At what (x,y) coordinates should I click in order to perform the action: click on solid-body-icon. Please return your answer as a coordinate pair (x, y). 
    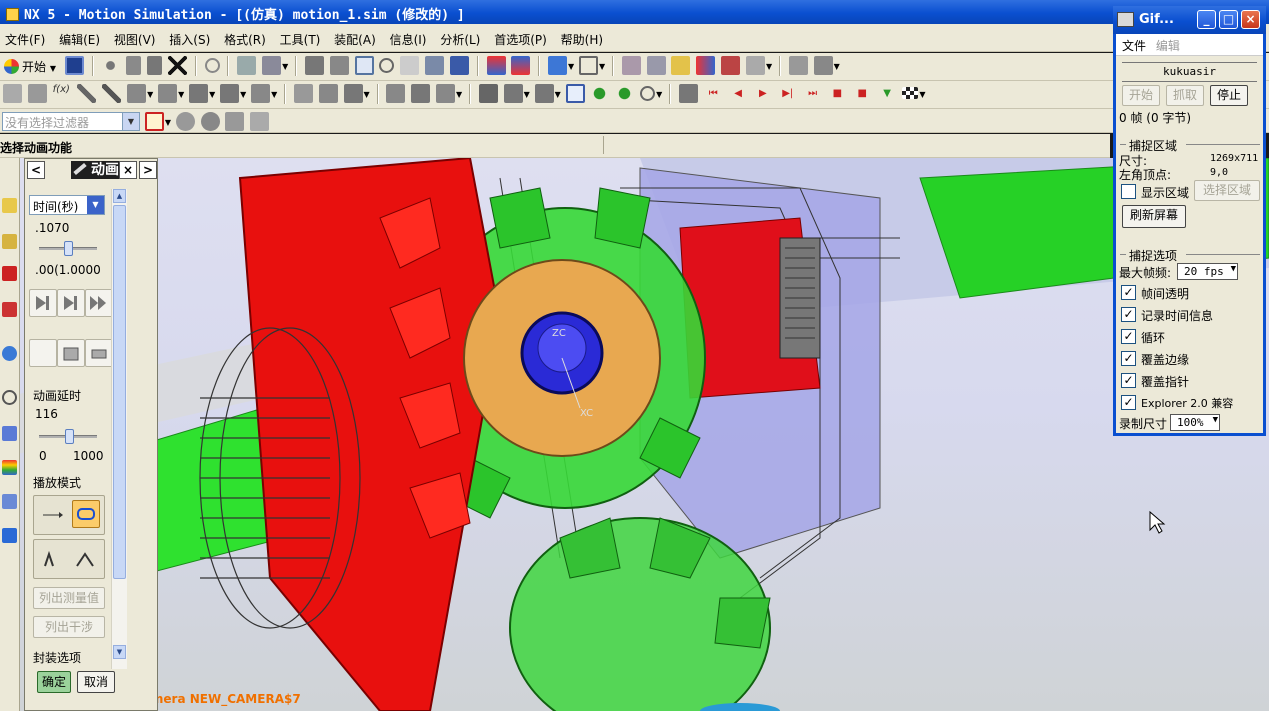
    Looking at the image, I should click on (558, 65).